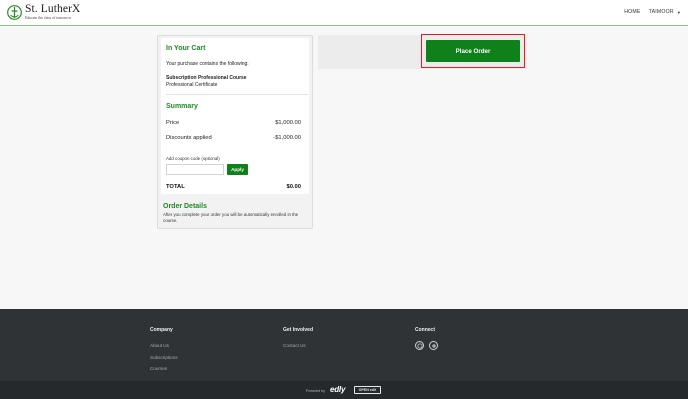 The image size is (688, 399). What do you see at coordinates (159, 345) in the screenshot?
I see `footer-link-about: About Us` at bounding box center [159, 345].